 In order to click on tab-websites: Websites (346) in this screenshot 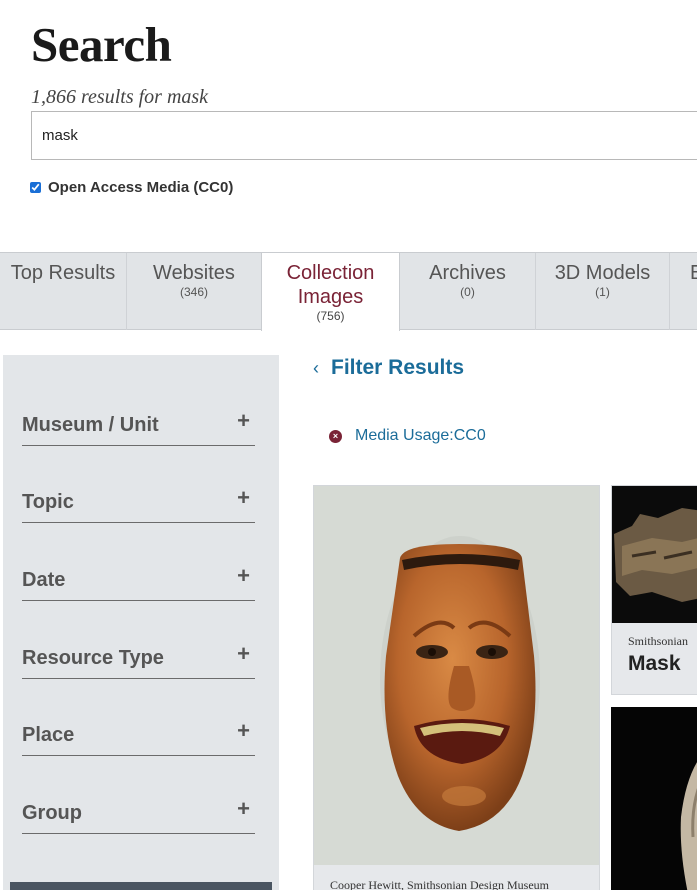, I will do `click(194, 291)`.